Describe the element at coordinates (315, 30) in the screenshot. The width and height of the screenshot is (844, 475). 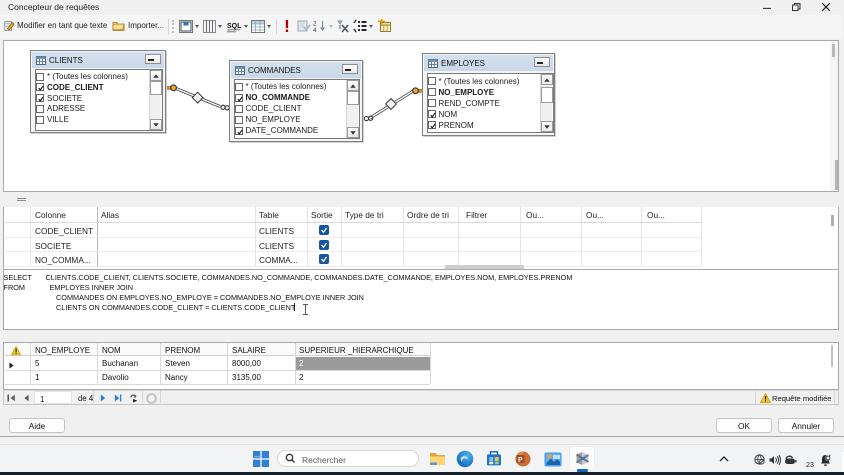
I see `svg-text: 4` at that location.